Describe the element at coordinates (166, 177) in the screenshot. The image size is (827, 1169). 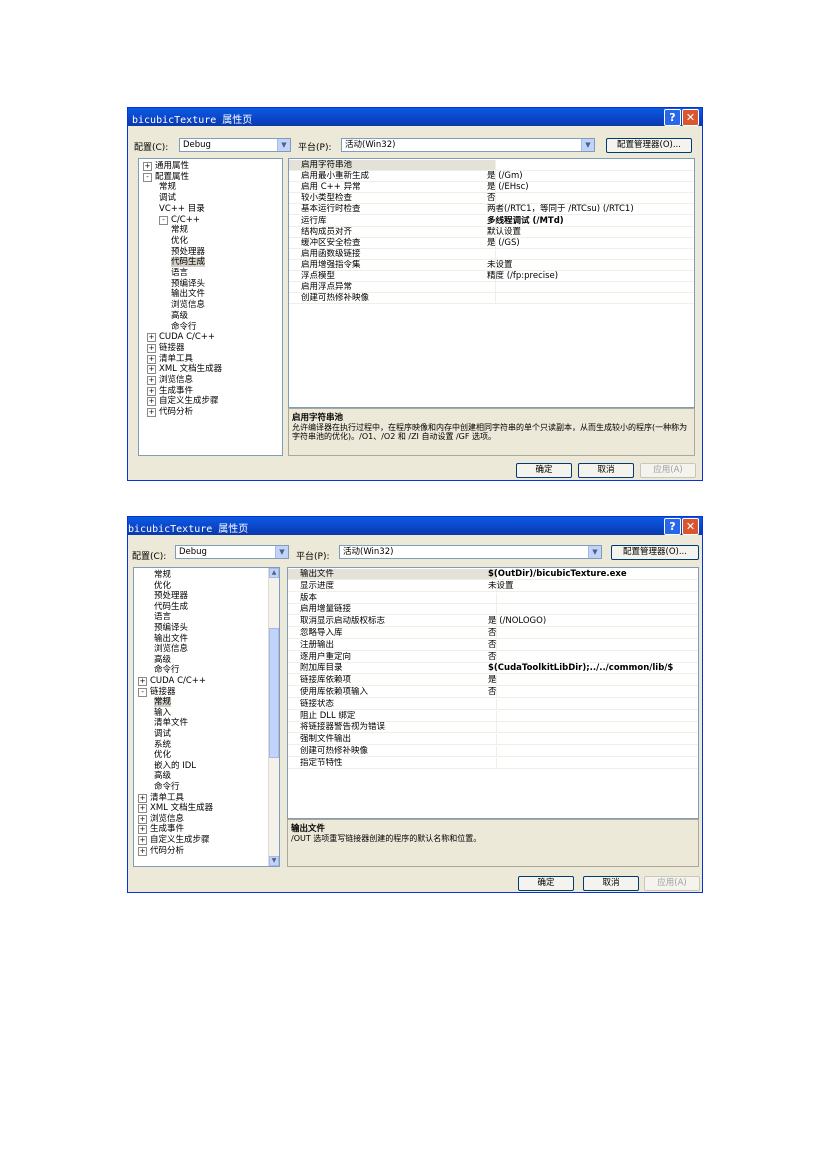
I see `tree-item: - 配置属性` at that location.